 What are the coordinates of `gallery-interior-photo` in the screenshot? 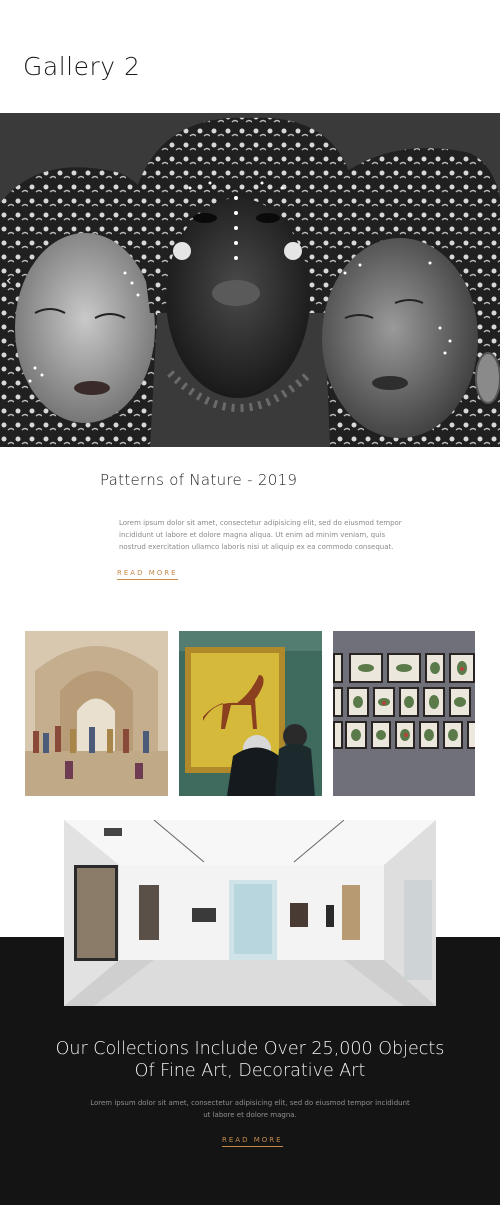 It's located at (250, 913).